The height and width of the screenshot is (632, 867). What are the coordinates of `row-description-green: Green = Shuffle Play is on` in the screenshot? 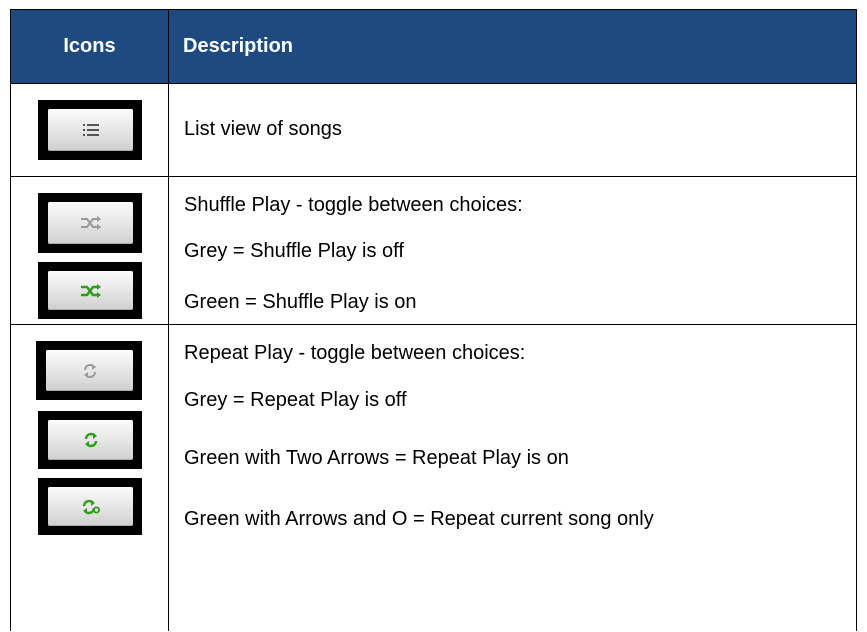 It's located at (300, 302).